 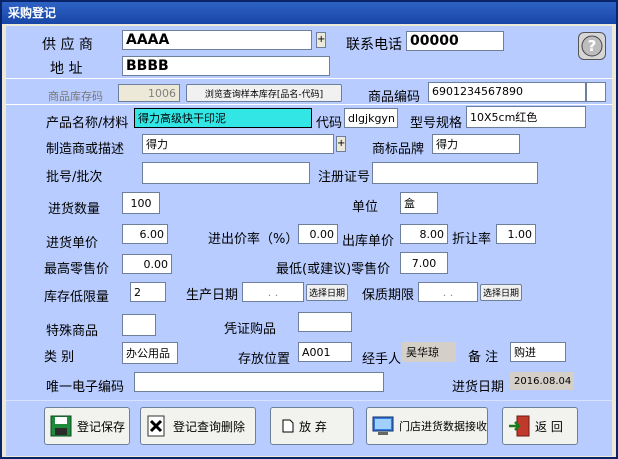 What do you see at coordinates (516, 234) in the screenshot?
I see `discount-input: 1.00` at bounding box center [516, 234].